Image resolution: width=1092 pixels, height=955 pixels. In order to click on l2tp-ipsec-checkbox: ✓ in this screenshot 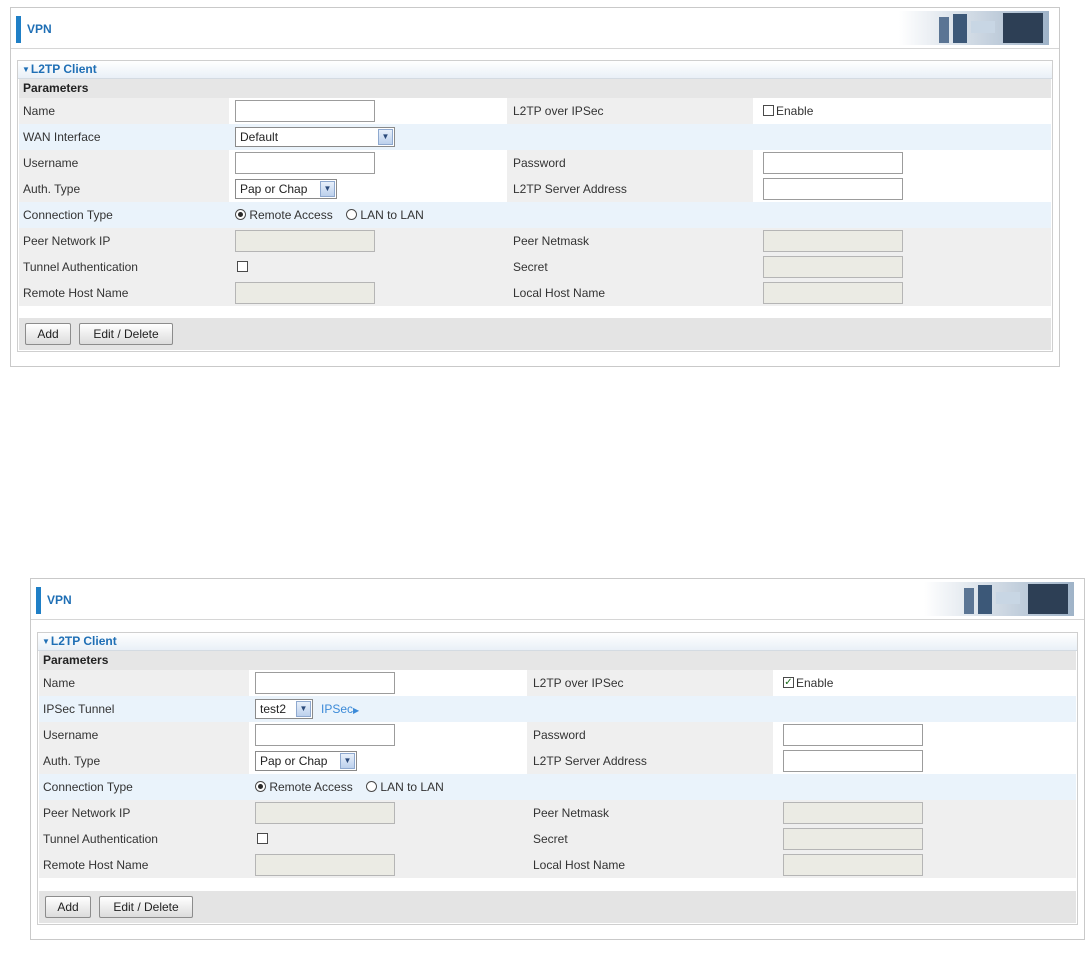, I will do `click(788, 683)`.